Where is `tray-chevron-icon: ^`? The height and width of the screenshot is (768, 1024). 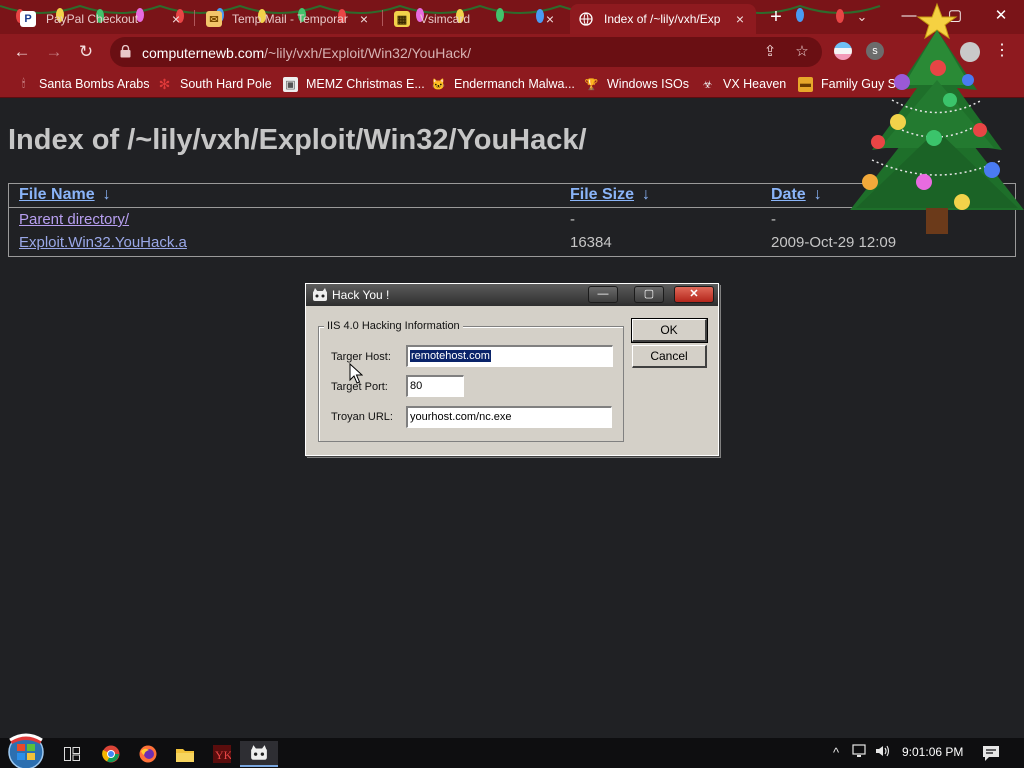 tray-chevron-icon: ^ is located at coordinates (836, 753).